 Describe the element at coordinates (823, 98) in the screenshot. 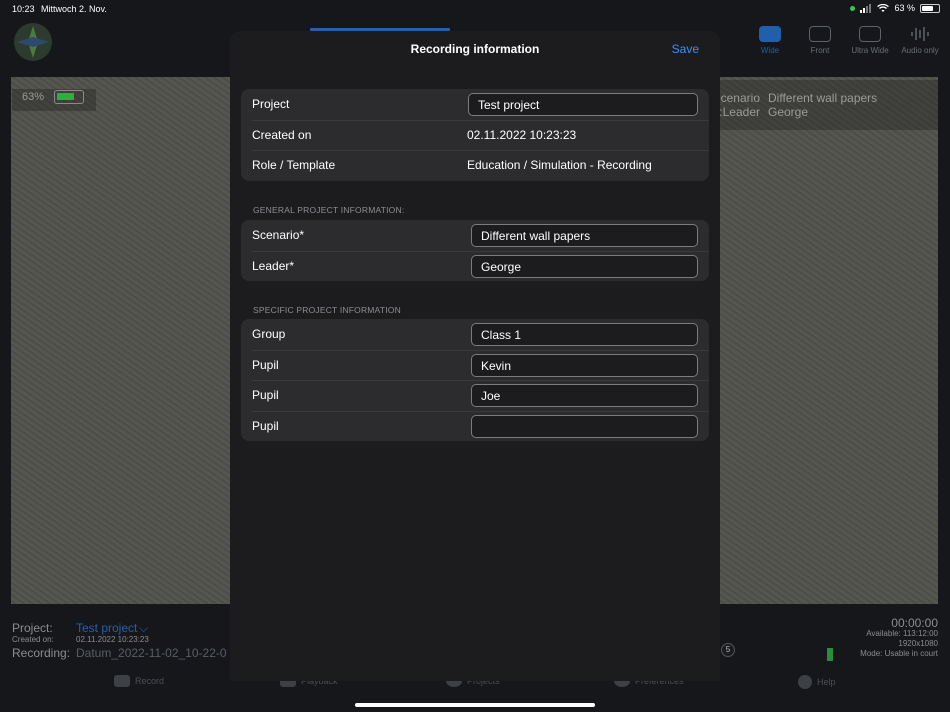

I see `overlay-scenario-value: Different wall papers` at that location.